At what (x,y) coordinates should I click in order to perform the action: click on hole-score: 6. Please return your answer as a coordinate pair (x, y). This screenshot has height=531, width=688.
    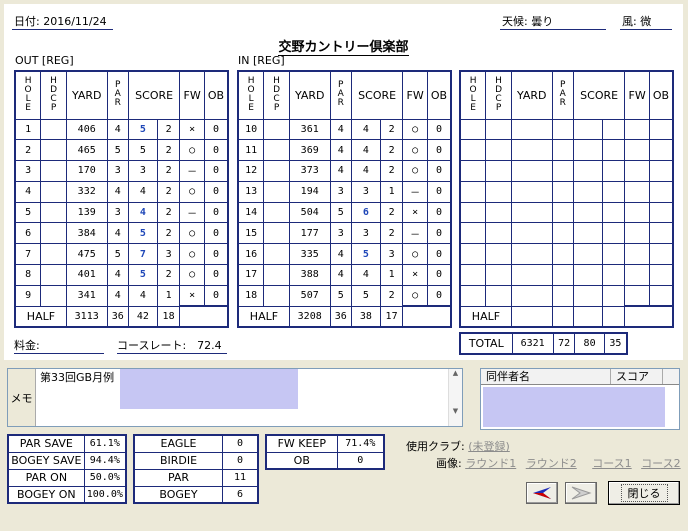
    Looking at the image, I should click on (365, 212).